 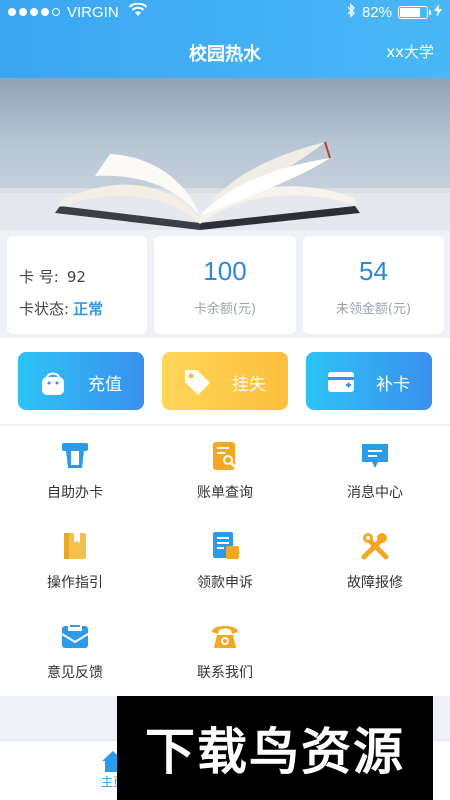 I want to click on card-machine-icon, so click(x=75, y=456).